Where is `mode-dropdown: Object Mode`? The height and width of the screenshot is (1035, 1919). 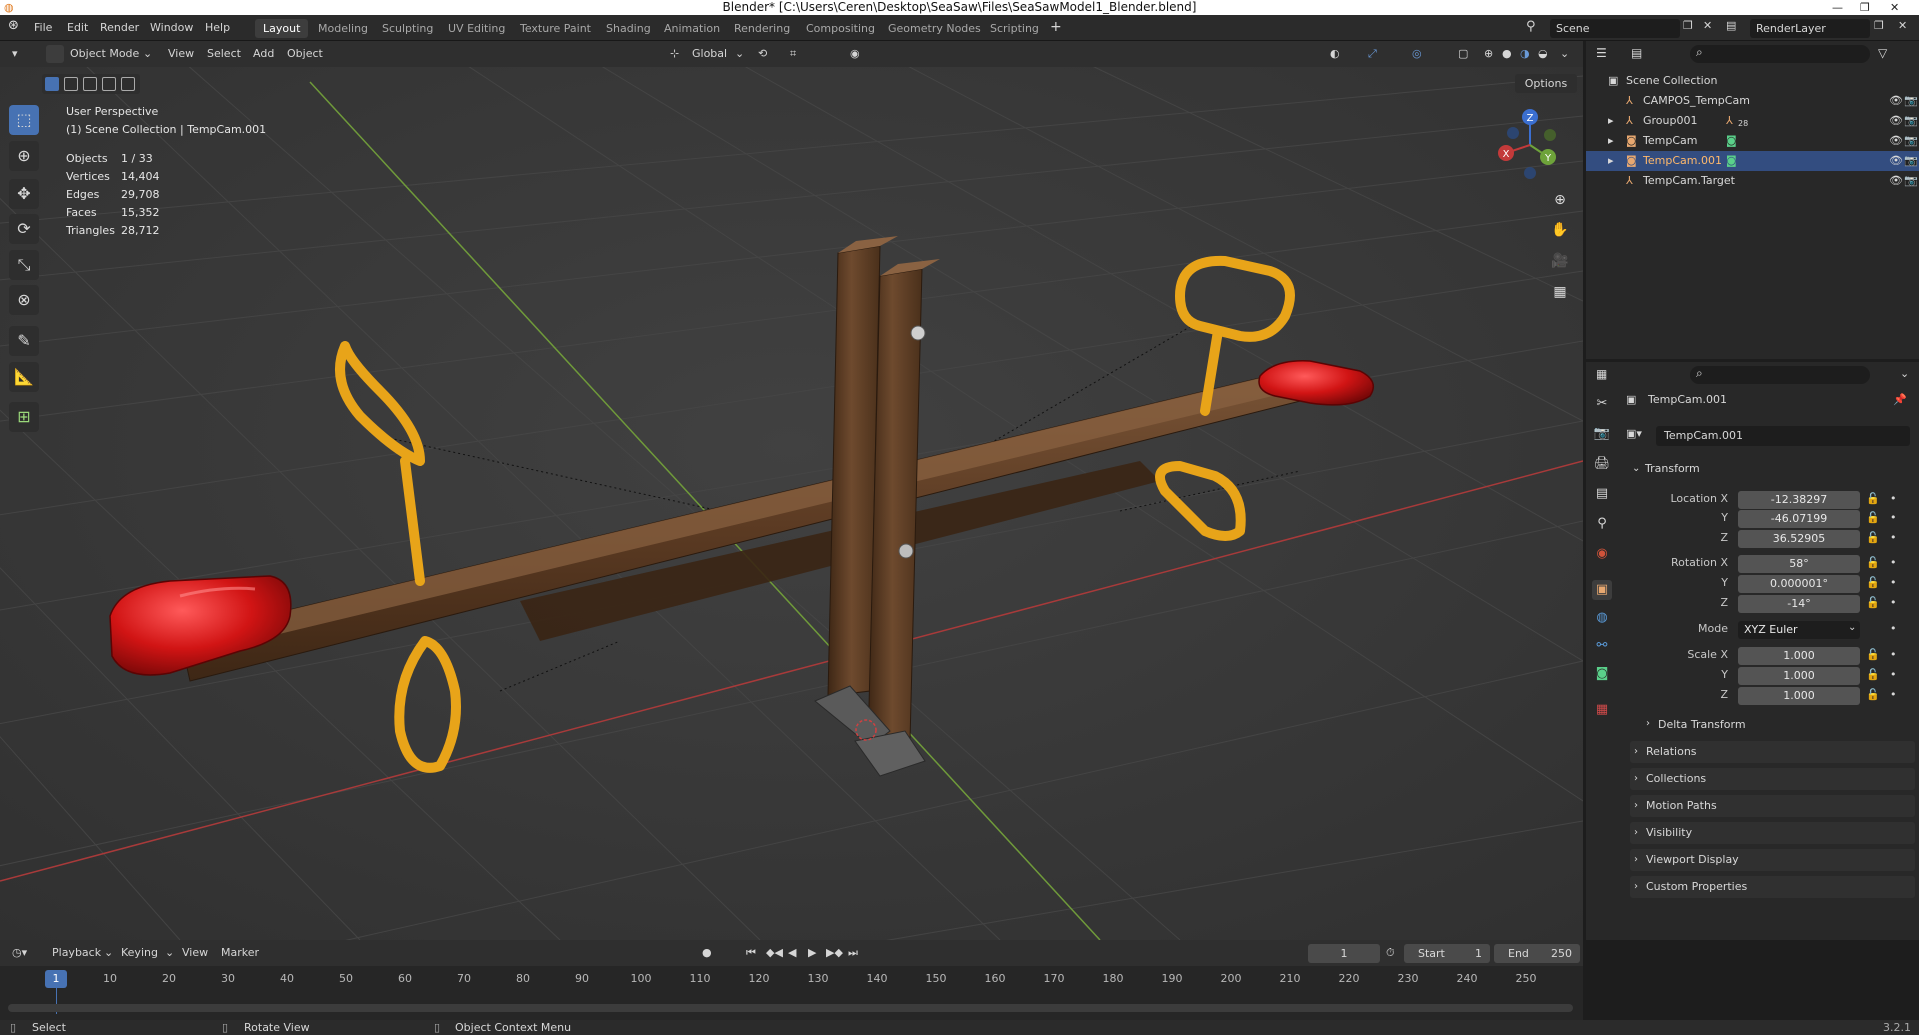 mode-dropdown: Object Mode is located at coordinates (104, 53).